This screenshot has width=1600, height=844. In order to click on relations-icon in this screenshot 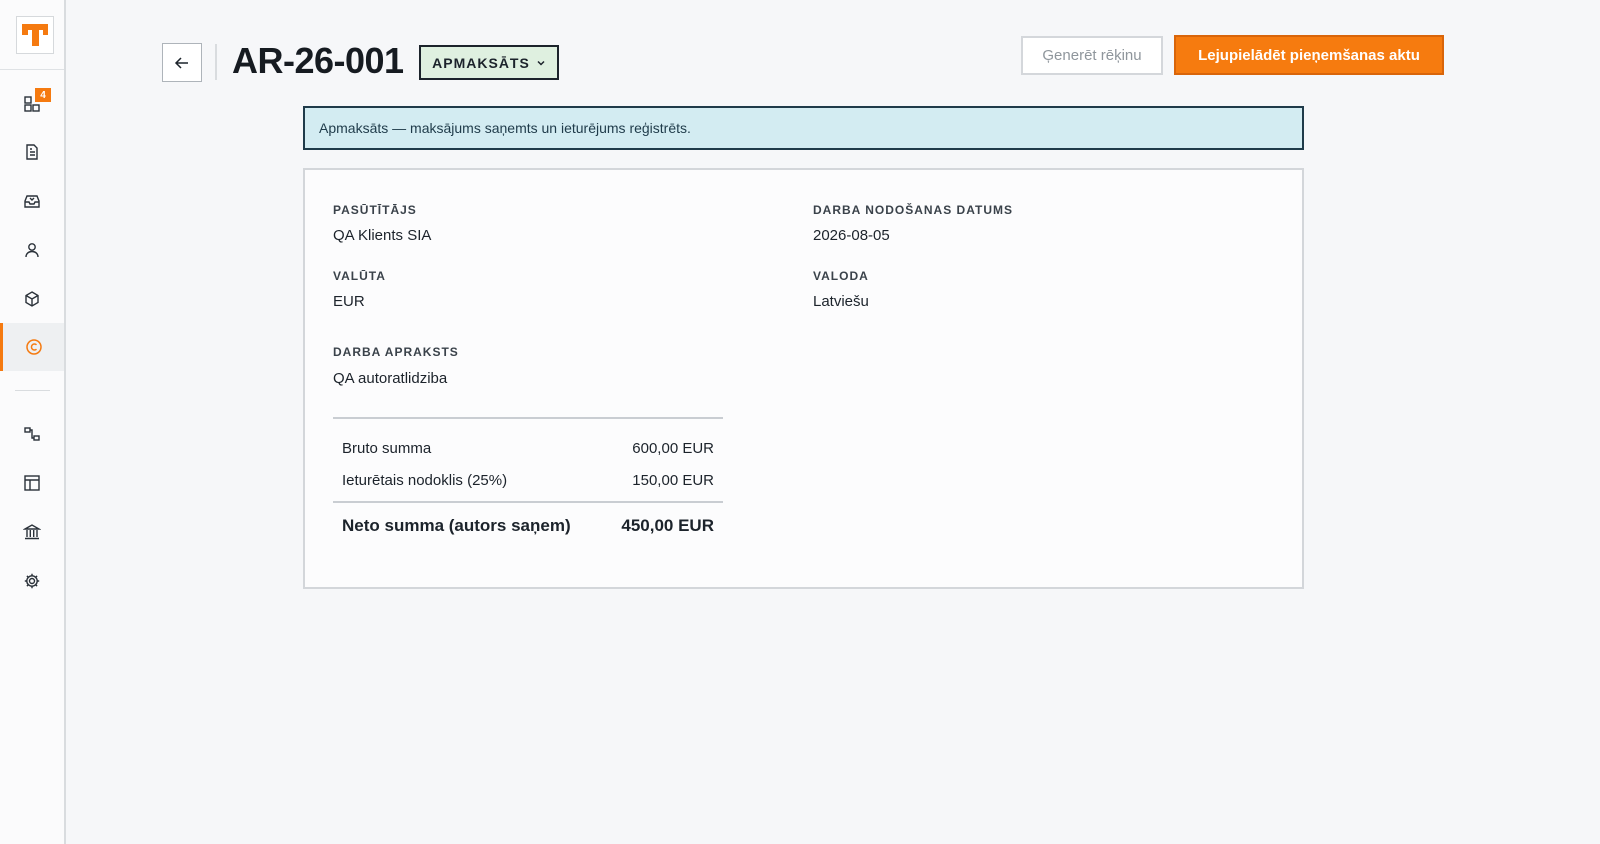, I will do `click(32, 434)`.